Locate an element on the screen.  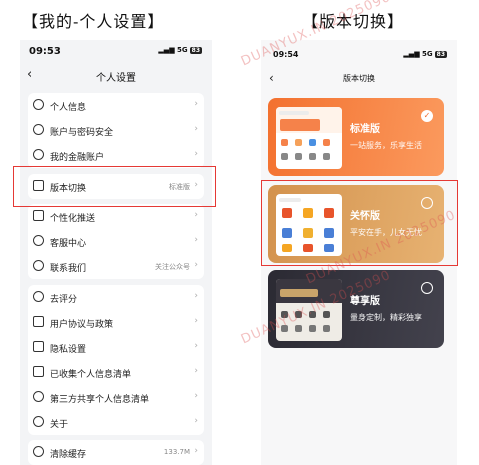
info-icon is located at coordinates (38, 421).